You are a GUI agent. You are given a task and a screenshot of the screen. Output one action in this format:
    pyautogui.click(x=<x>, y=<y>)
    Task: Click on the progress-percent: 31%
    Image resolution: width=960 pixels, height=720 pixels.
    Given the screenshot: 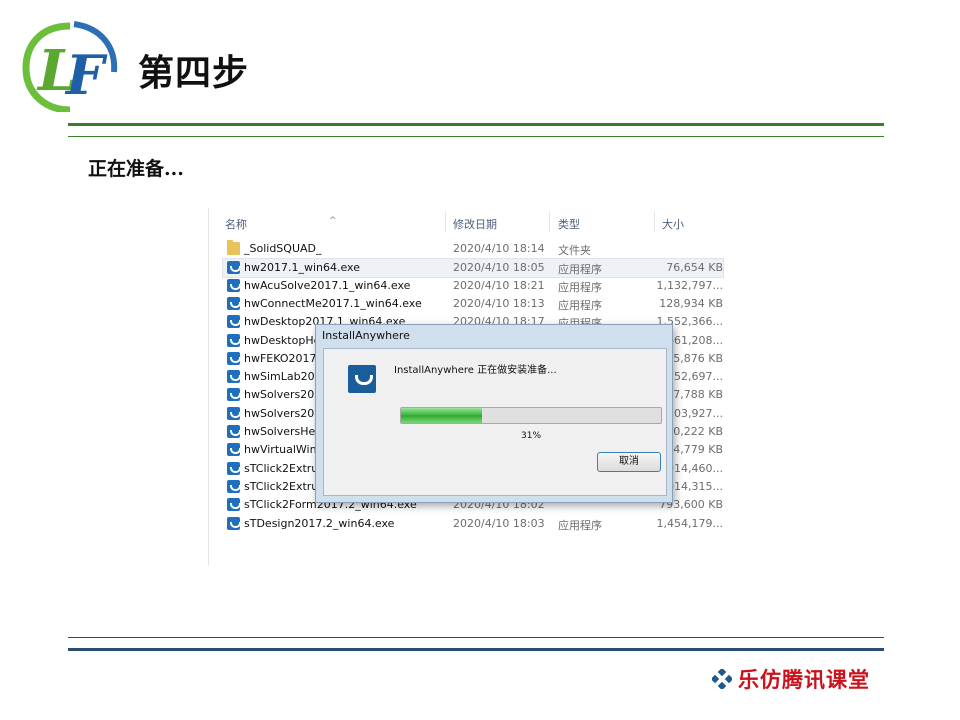 What is the action you would take?
    pyautogui.click(x=531, y=436)
    